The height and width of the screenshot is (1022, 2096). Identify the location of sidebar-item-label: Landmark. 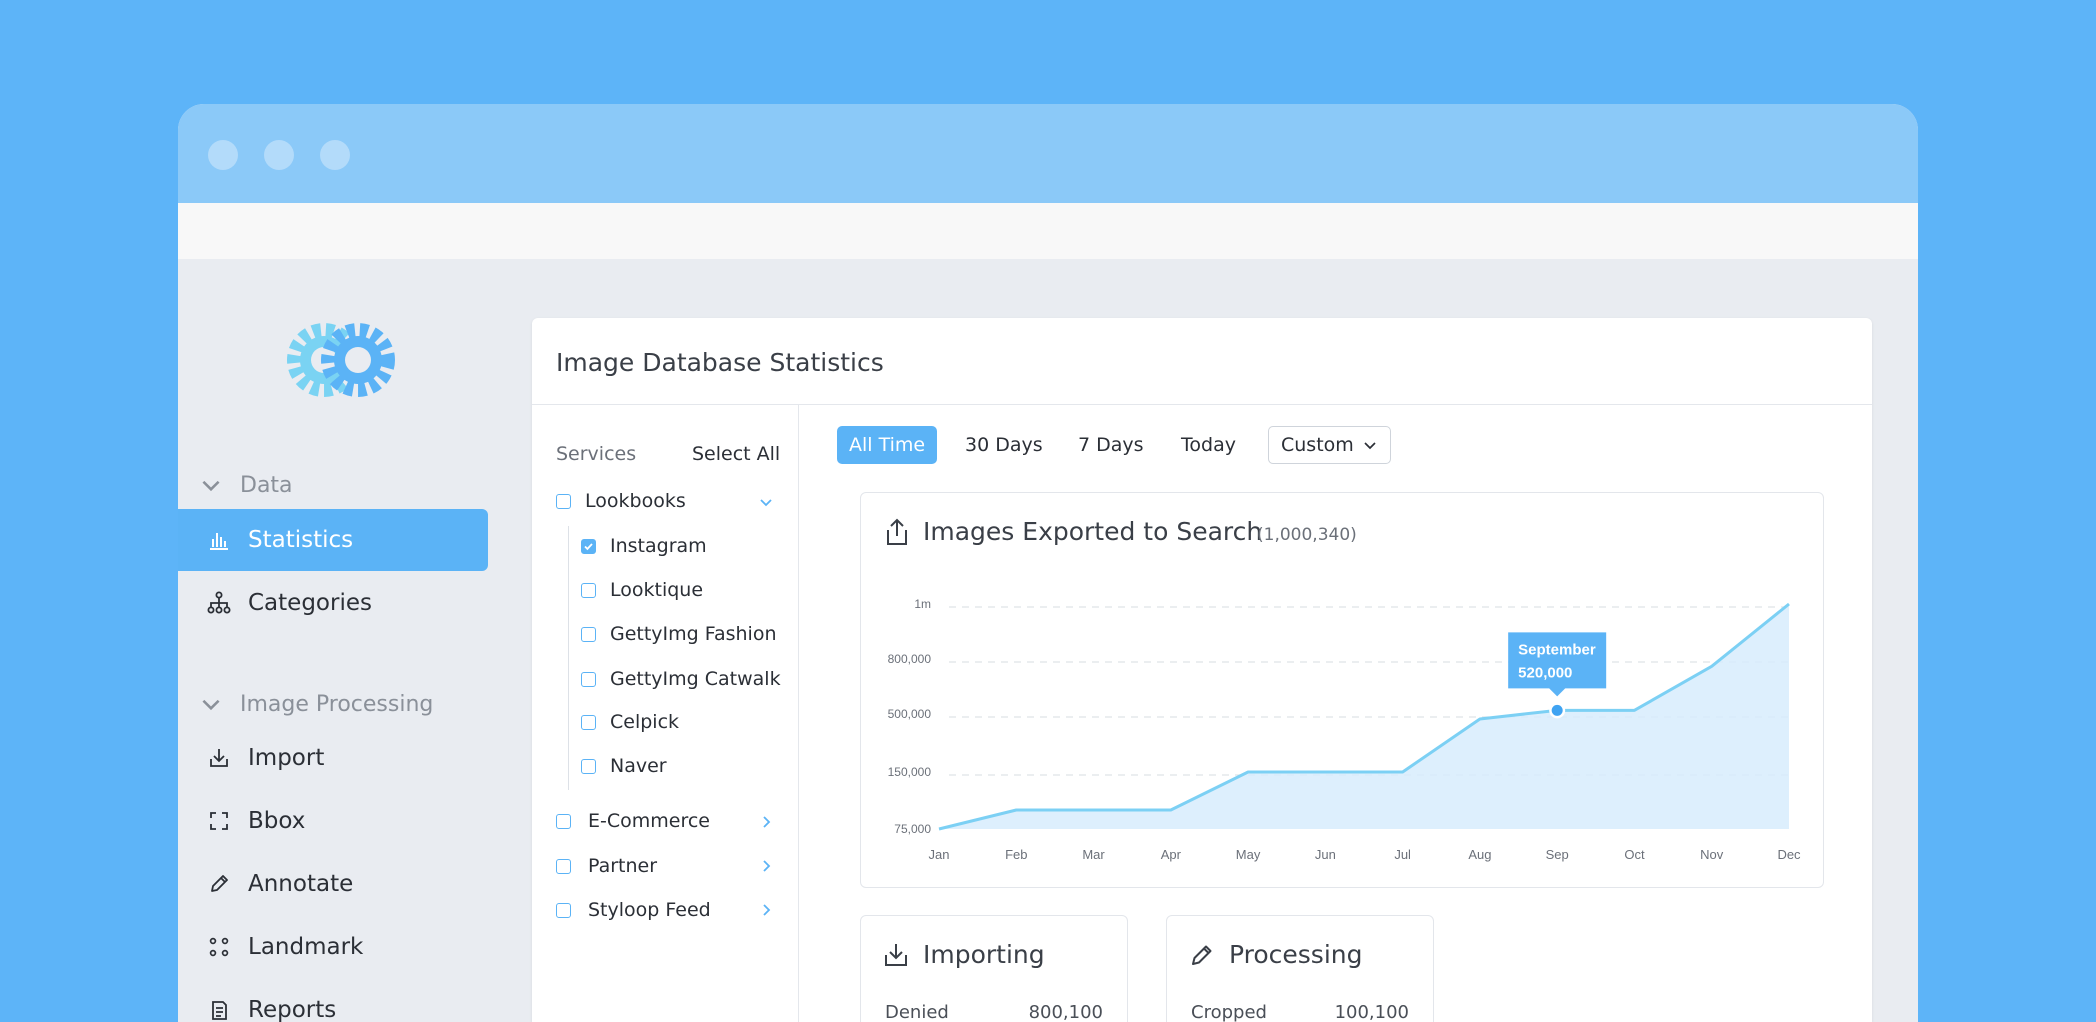
(306, 947).